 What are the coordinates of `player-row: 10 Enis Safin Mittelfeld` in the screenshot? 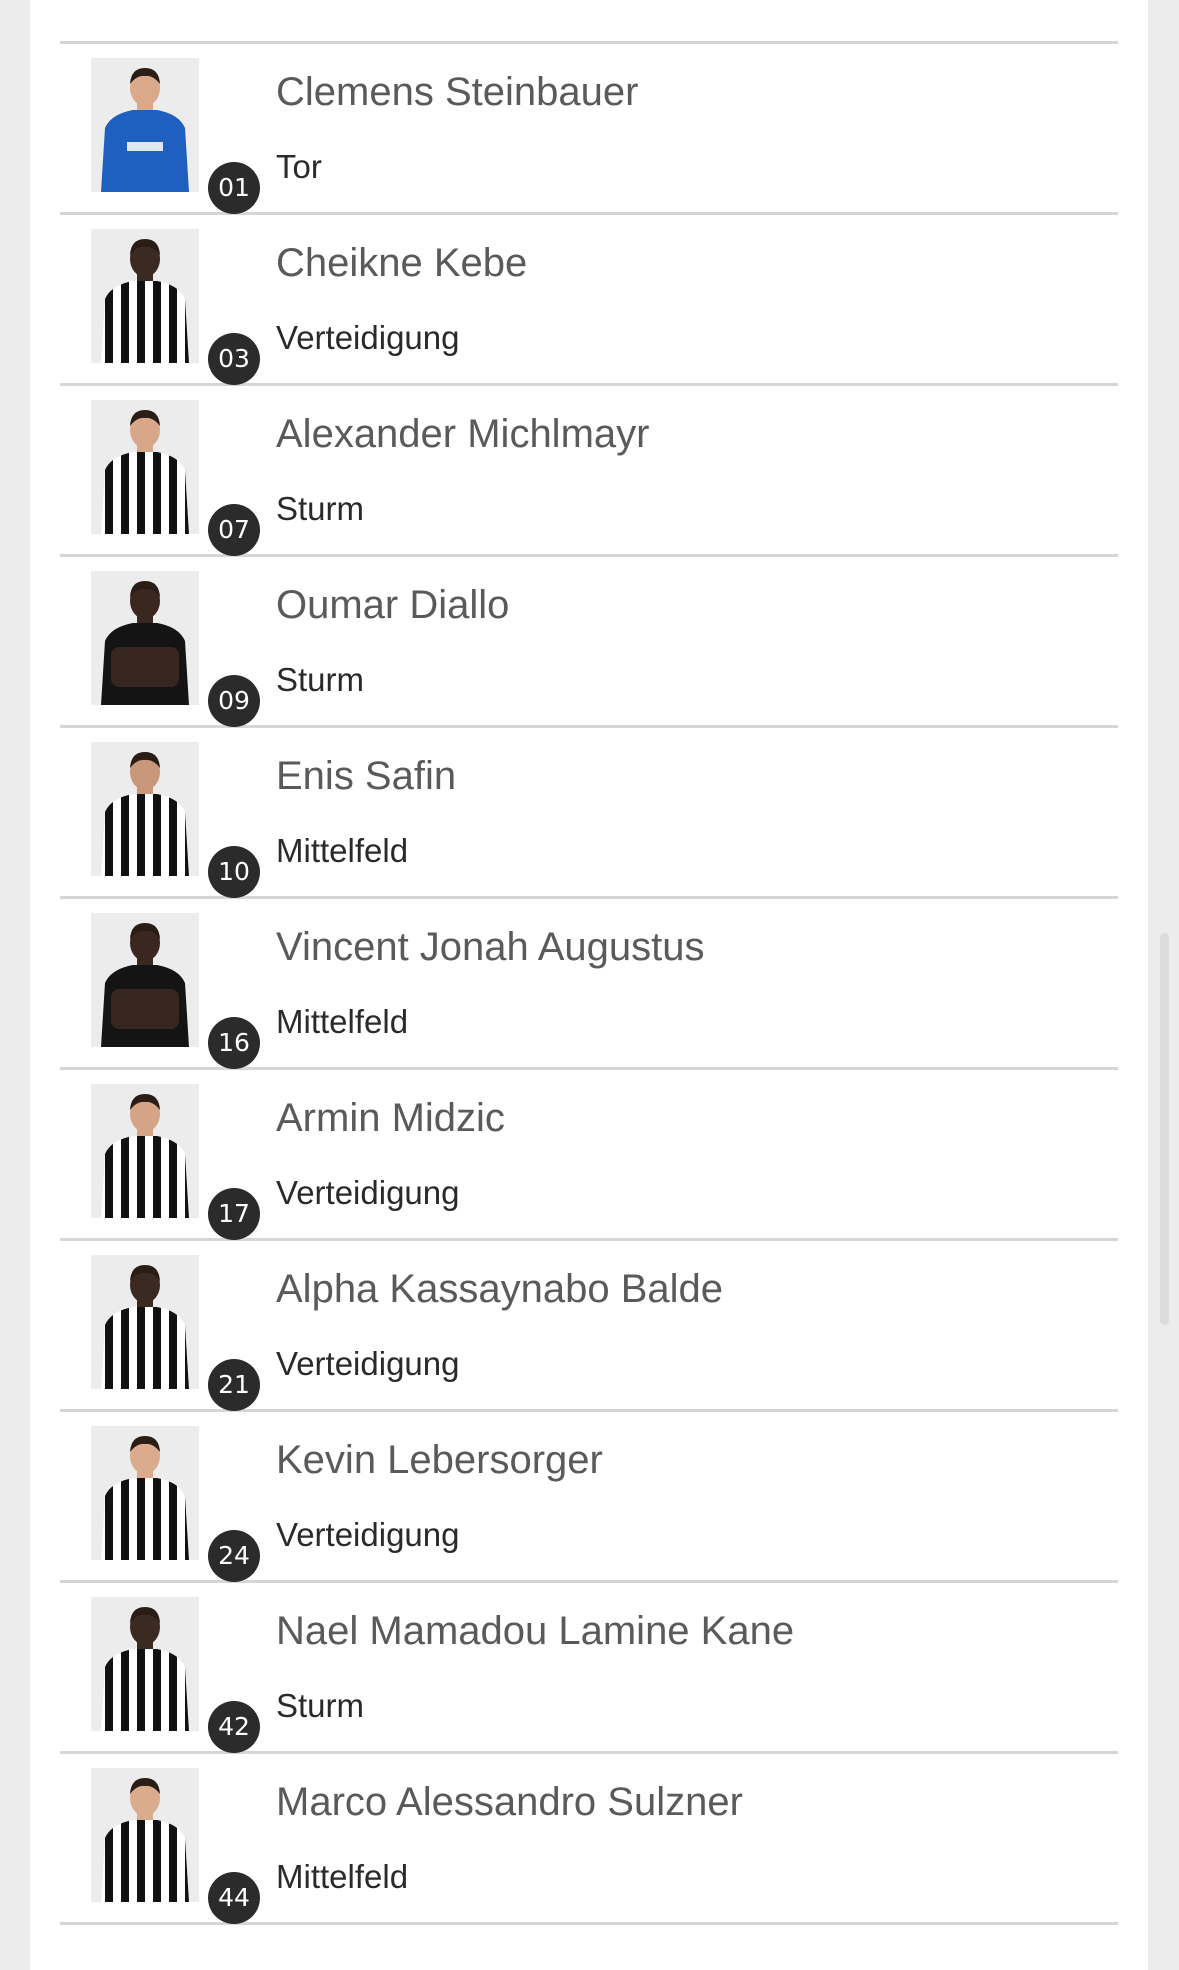 It's located at (589, 813).